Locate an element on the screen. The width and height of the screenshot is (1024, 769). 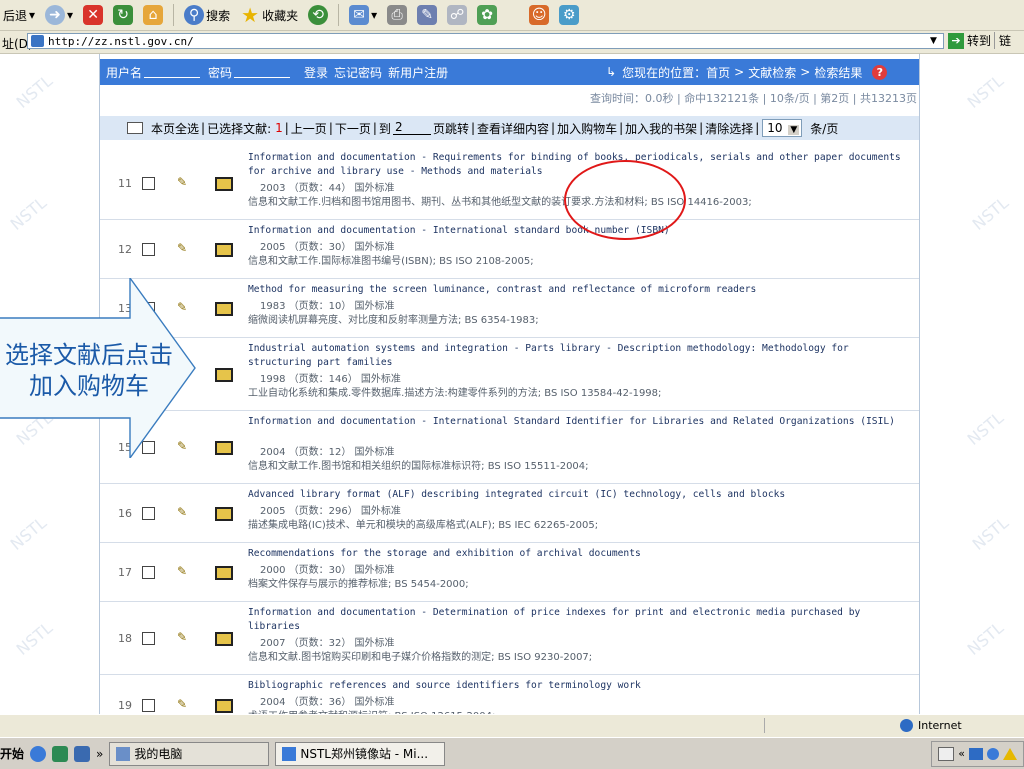
register-link: 新用户注册 is located at coordinates (418, 72).